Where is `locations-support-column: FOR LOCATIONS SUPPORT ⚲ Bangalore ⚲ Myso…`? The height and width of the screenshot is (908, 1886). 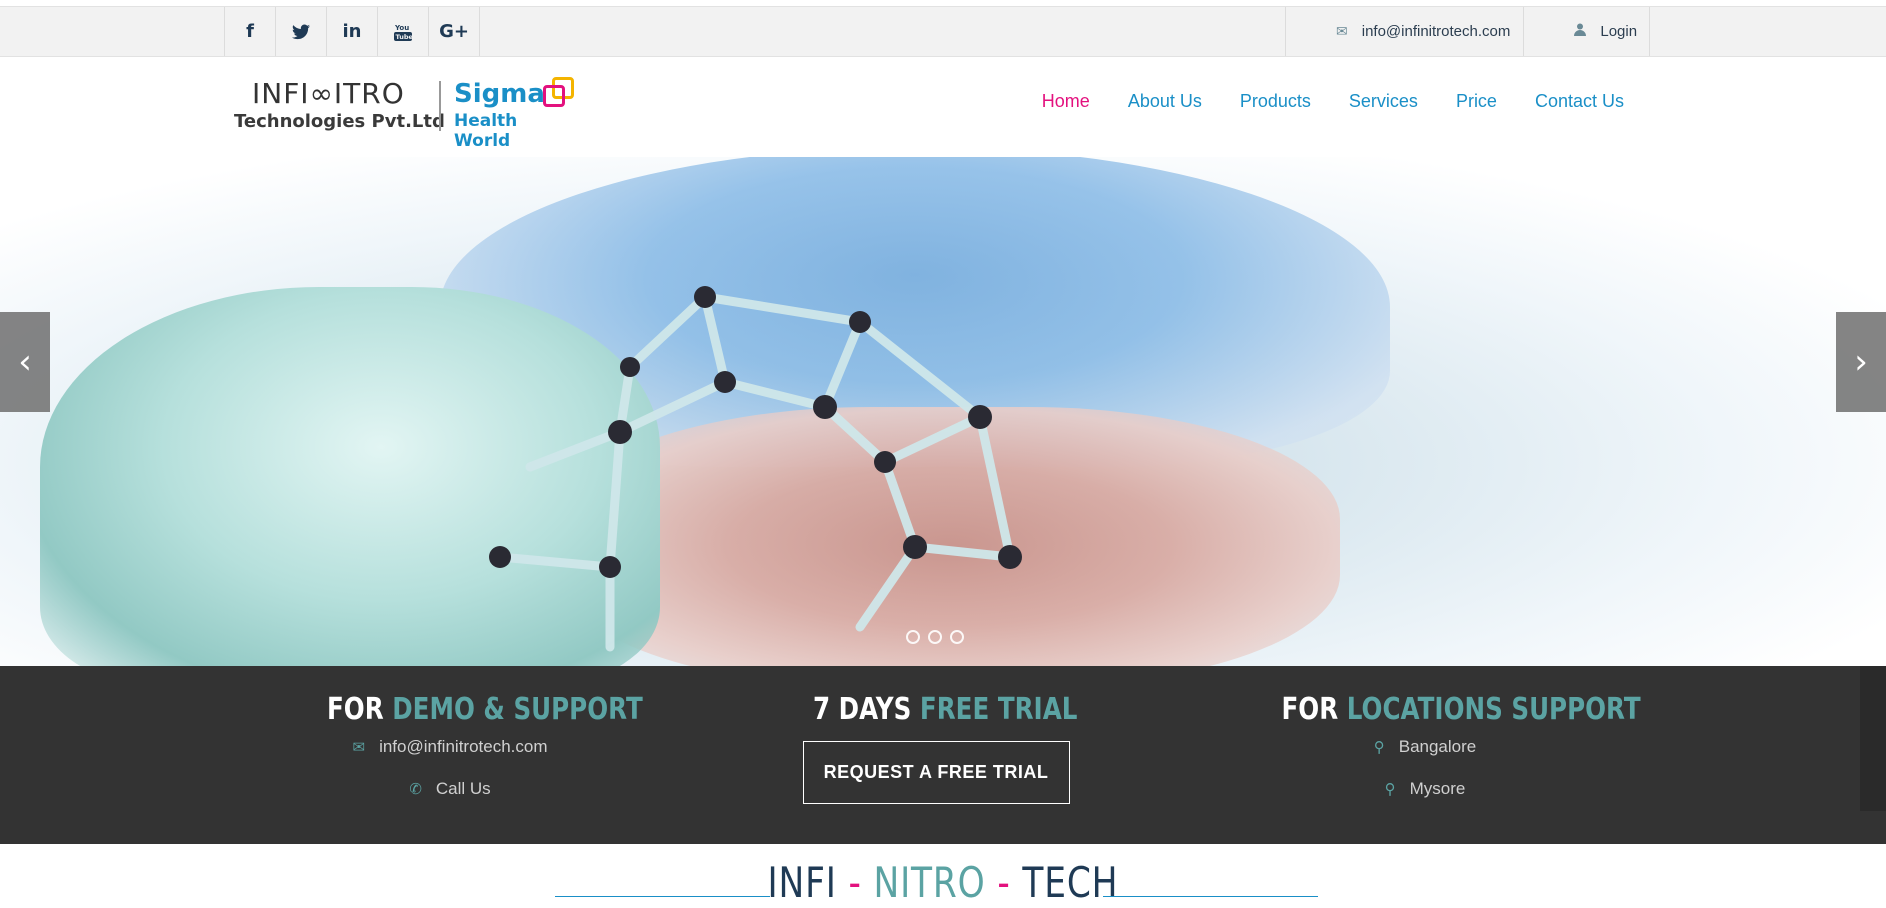
locations-support-column: FOR LOCATIONS SUPPORT ⚲ Bangalore ⚲ Myso… is located at coordinates (1445, 745).